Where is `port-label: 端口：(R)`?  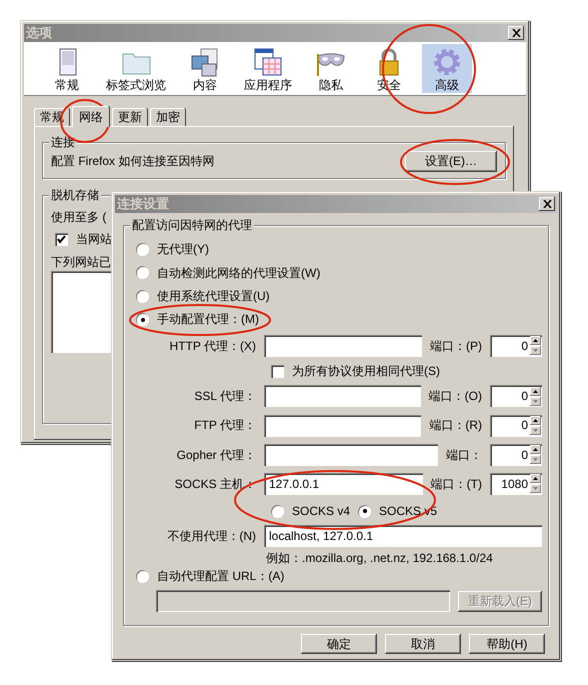
port-label: 端口：(R) is located at coordinates (455, 425).